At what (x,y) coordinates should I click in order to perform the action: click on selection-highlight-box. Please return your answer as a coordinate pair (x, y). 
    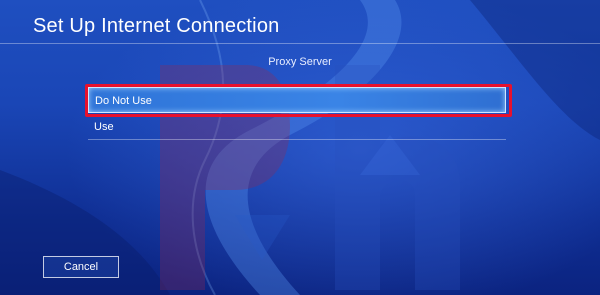
    Looking at the image, I should click on (298, 100).